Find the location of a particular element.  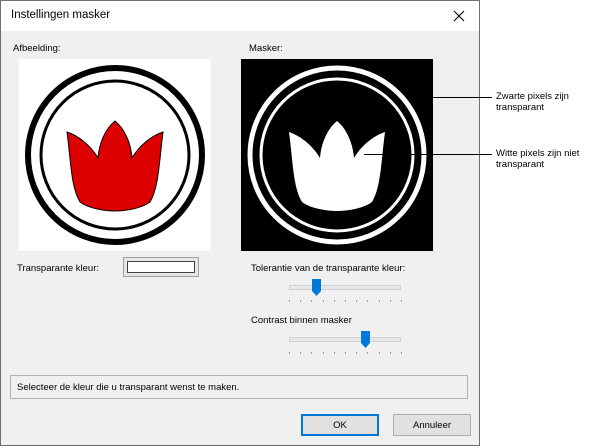

transparent-color-swatch is located at coordinates (161, 267).